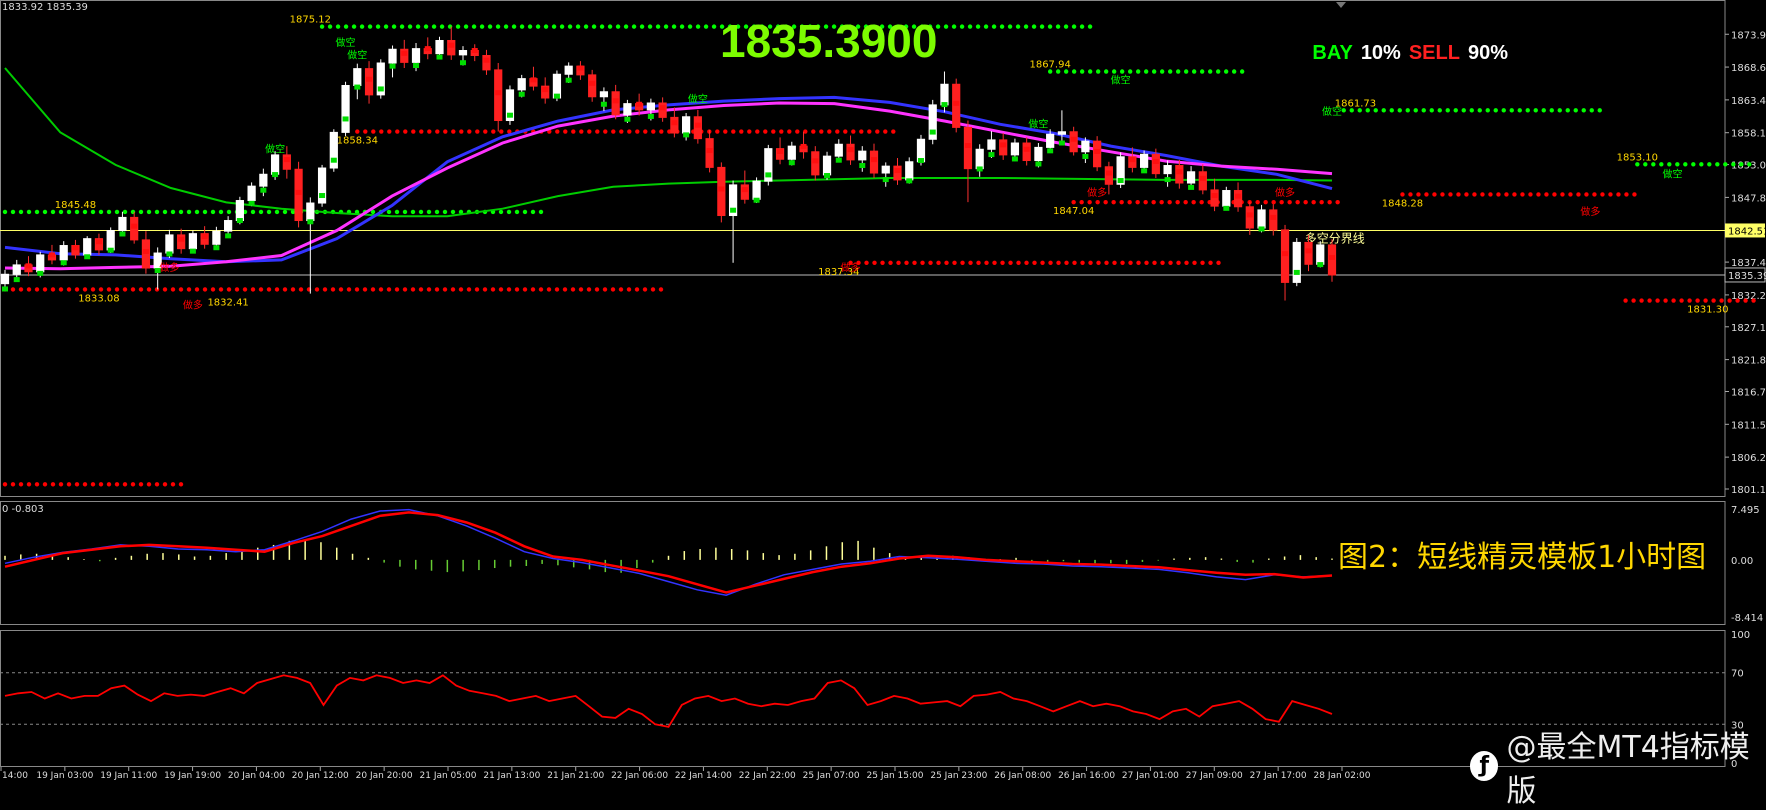 This screenshot has height=810, width=1766. I want to click on bay-label: BAY, so click(1332, 53).